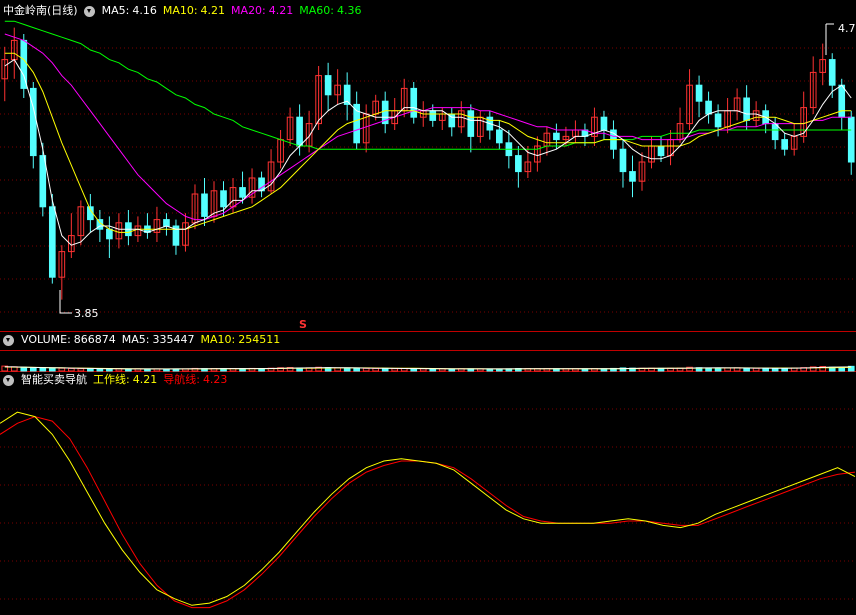  Describe the element at coordinates (115, 10) in the screenshot. I see `ma5-label: MA5:` at that location.